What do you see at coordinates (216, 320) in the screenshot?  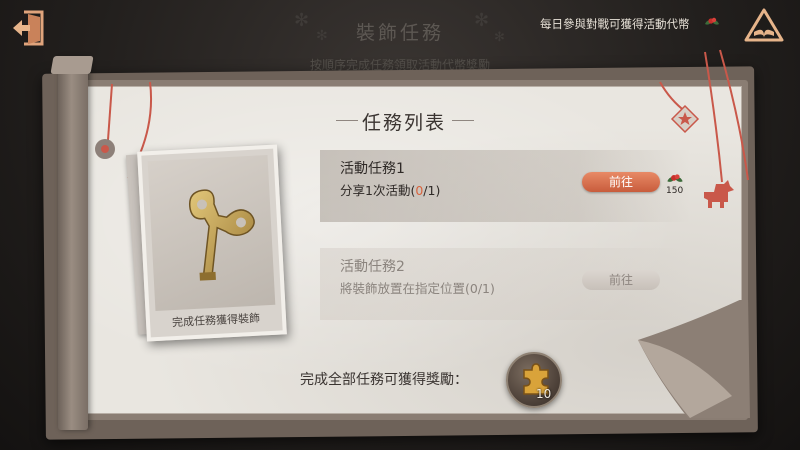 I see `card-caption: 完成任務獲得裝飾` at bounding box center [216, 320].